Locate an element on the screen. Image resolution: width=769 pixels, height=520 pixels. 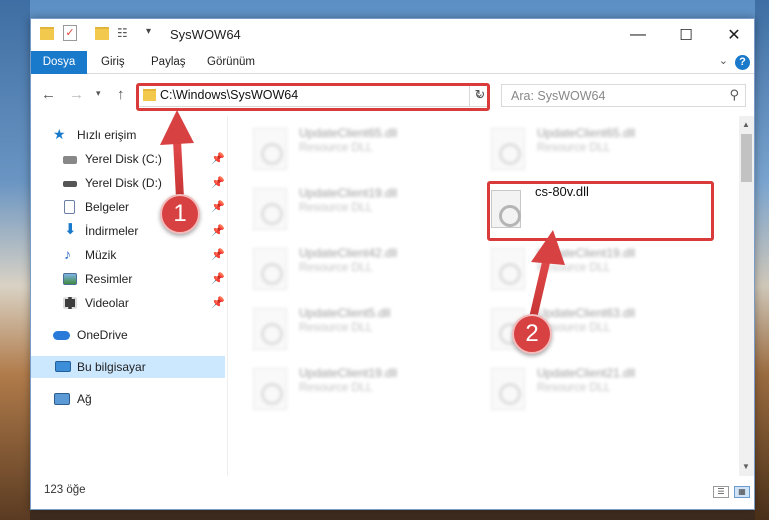
sidebar-item-disk-d: Yerel Disk (D:) 📌 is located at coordinates (128, 183).